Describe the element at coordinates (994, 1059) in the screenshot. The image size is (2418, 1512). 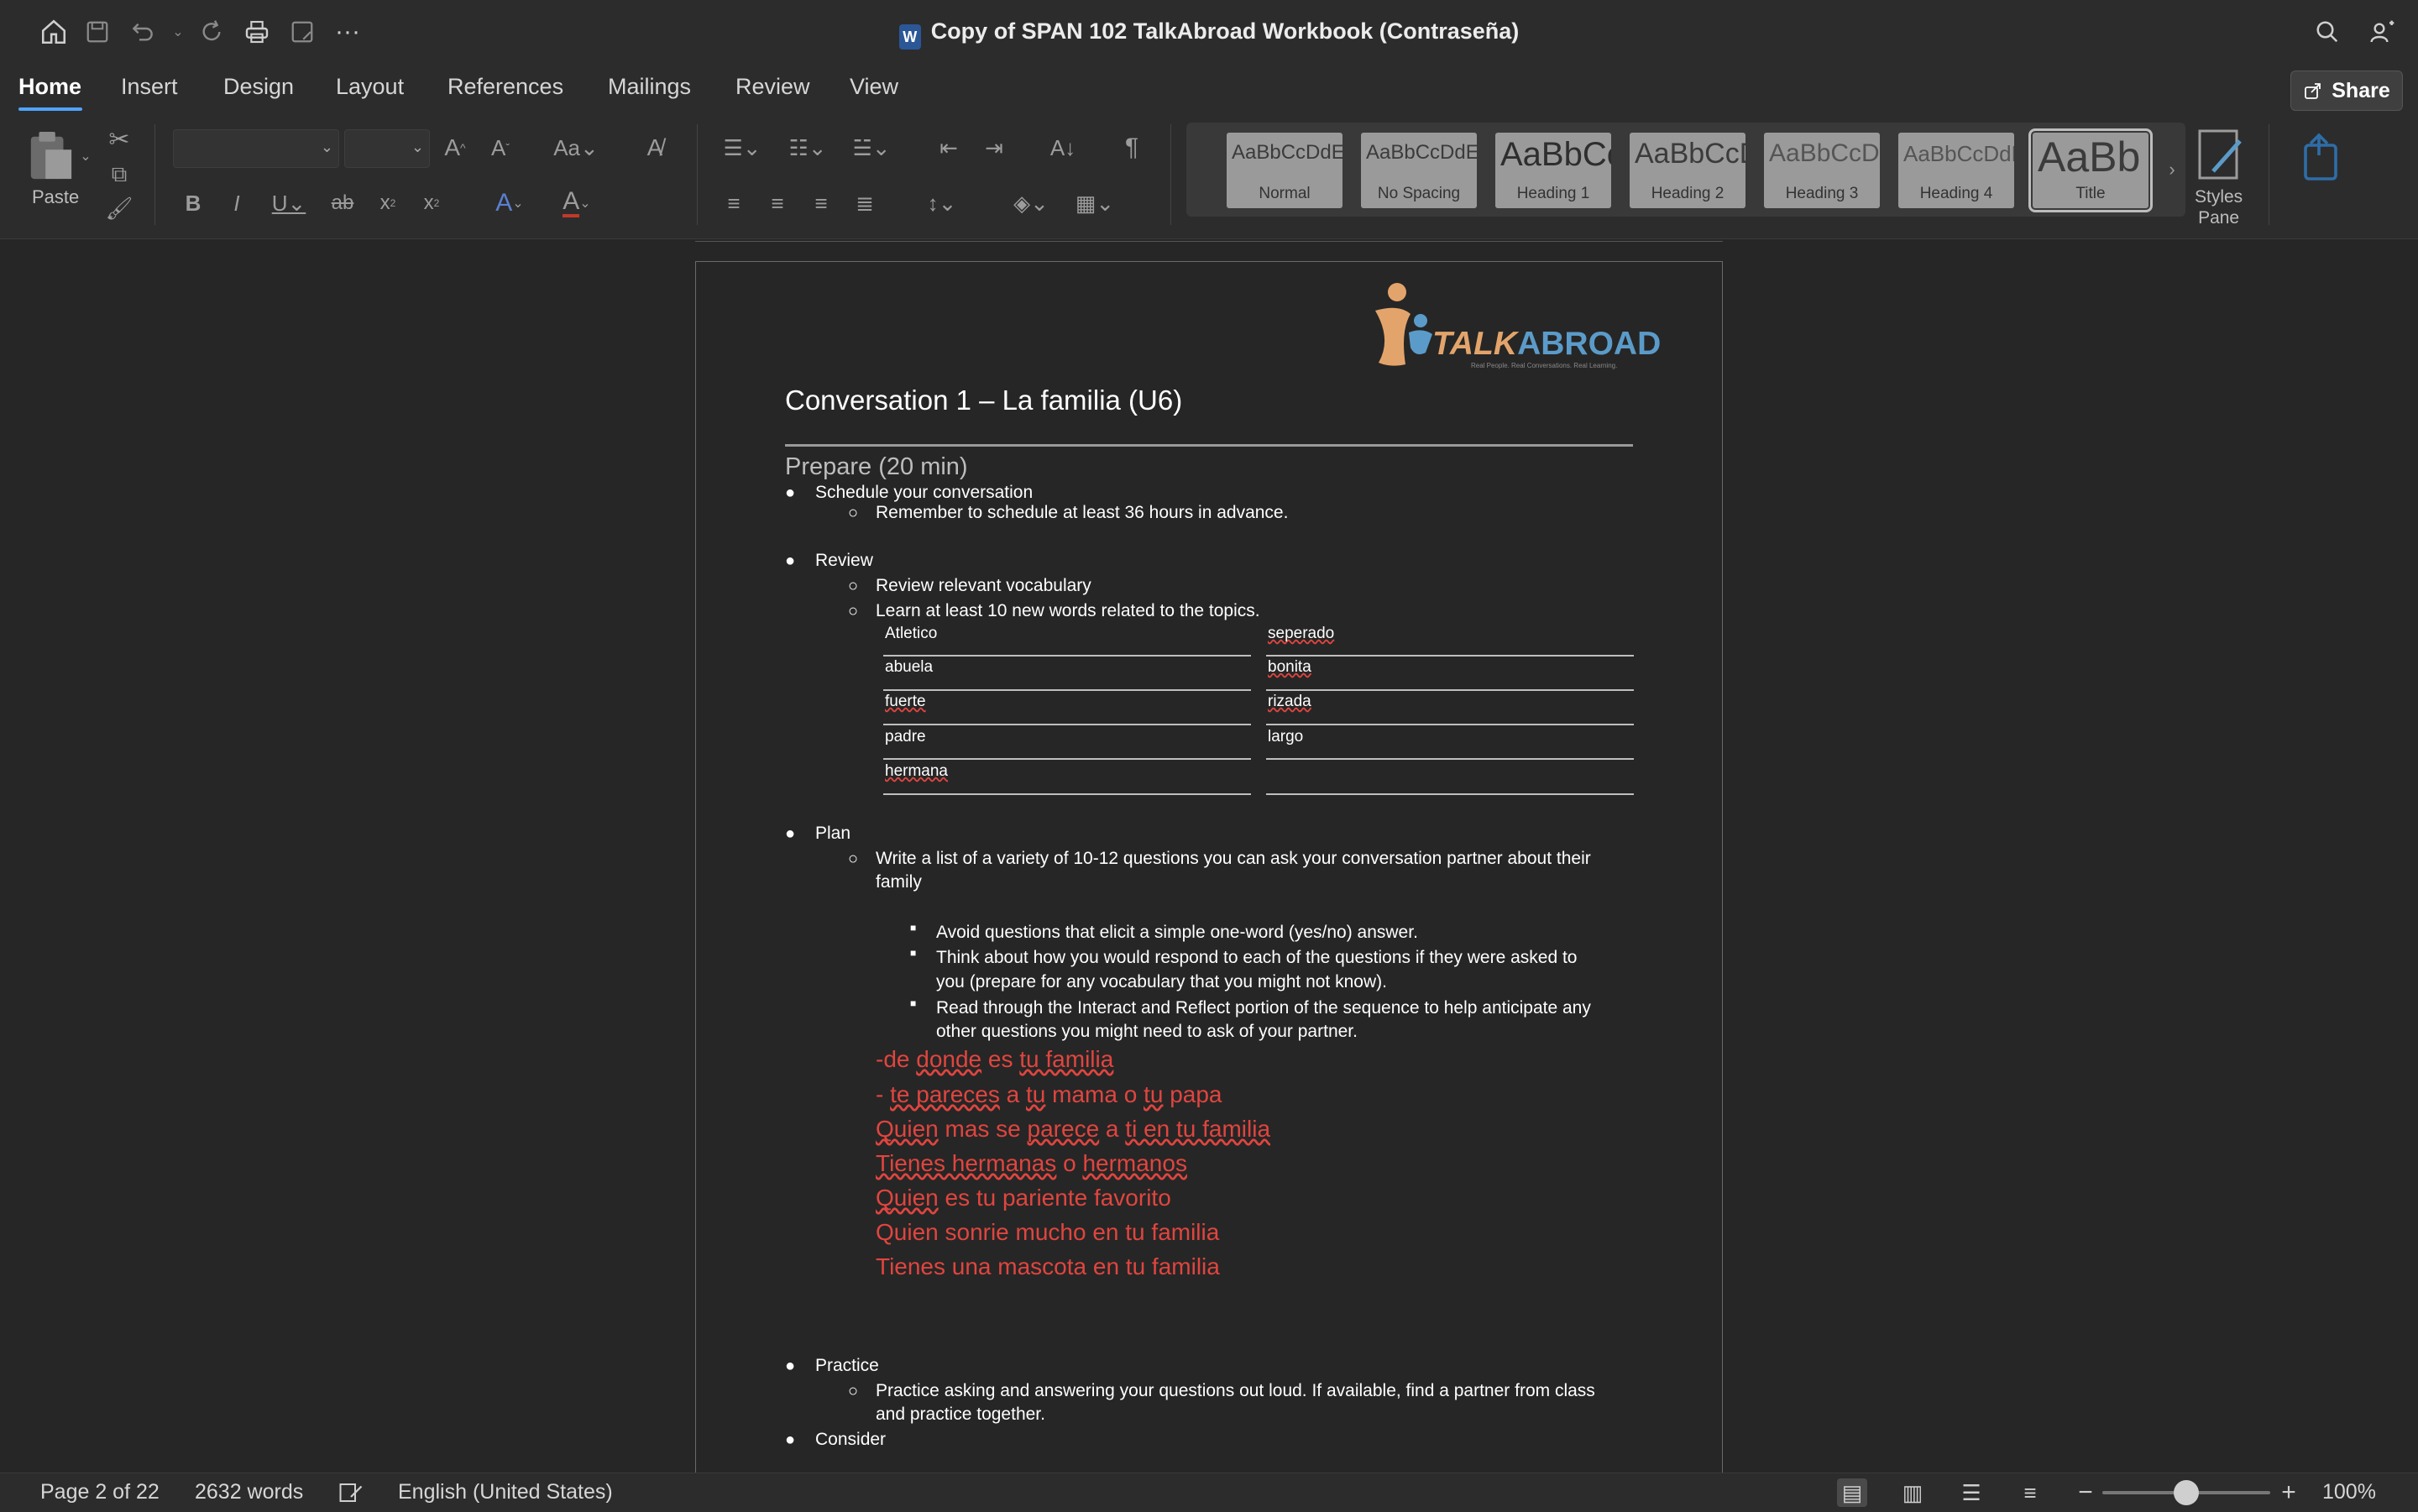
I see `question-line: -de donde es tu familia` at that location.